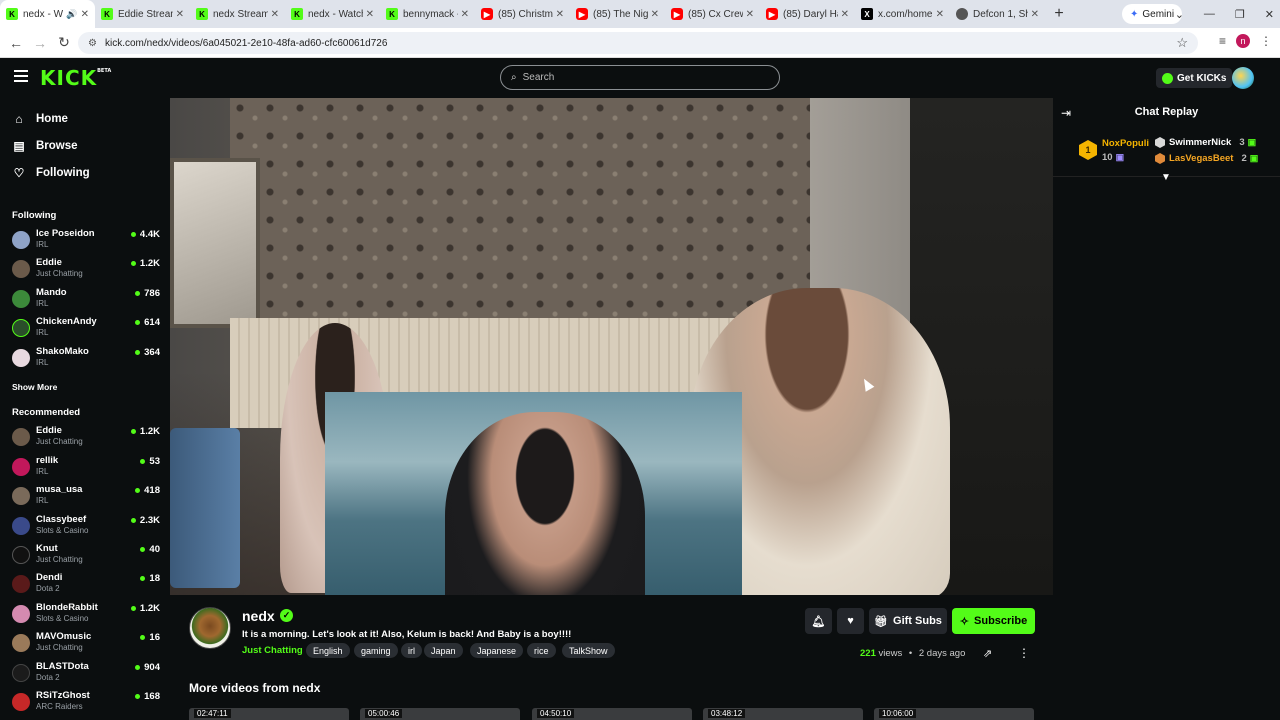  I want to click on video-thumbnail: 10:06:00, so click(954, 714).